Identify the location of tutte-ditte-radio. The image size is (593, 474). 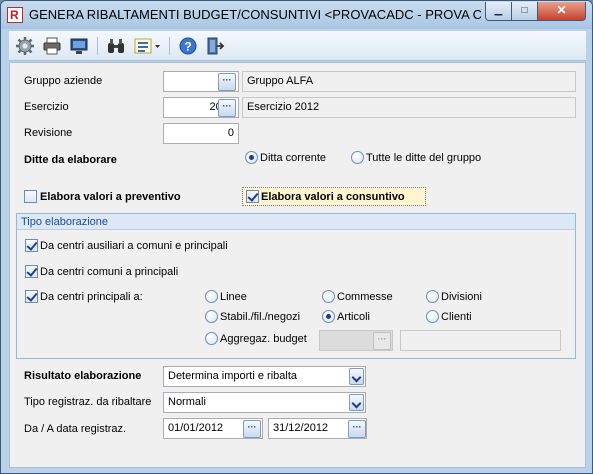
(357, 157).